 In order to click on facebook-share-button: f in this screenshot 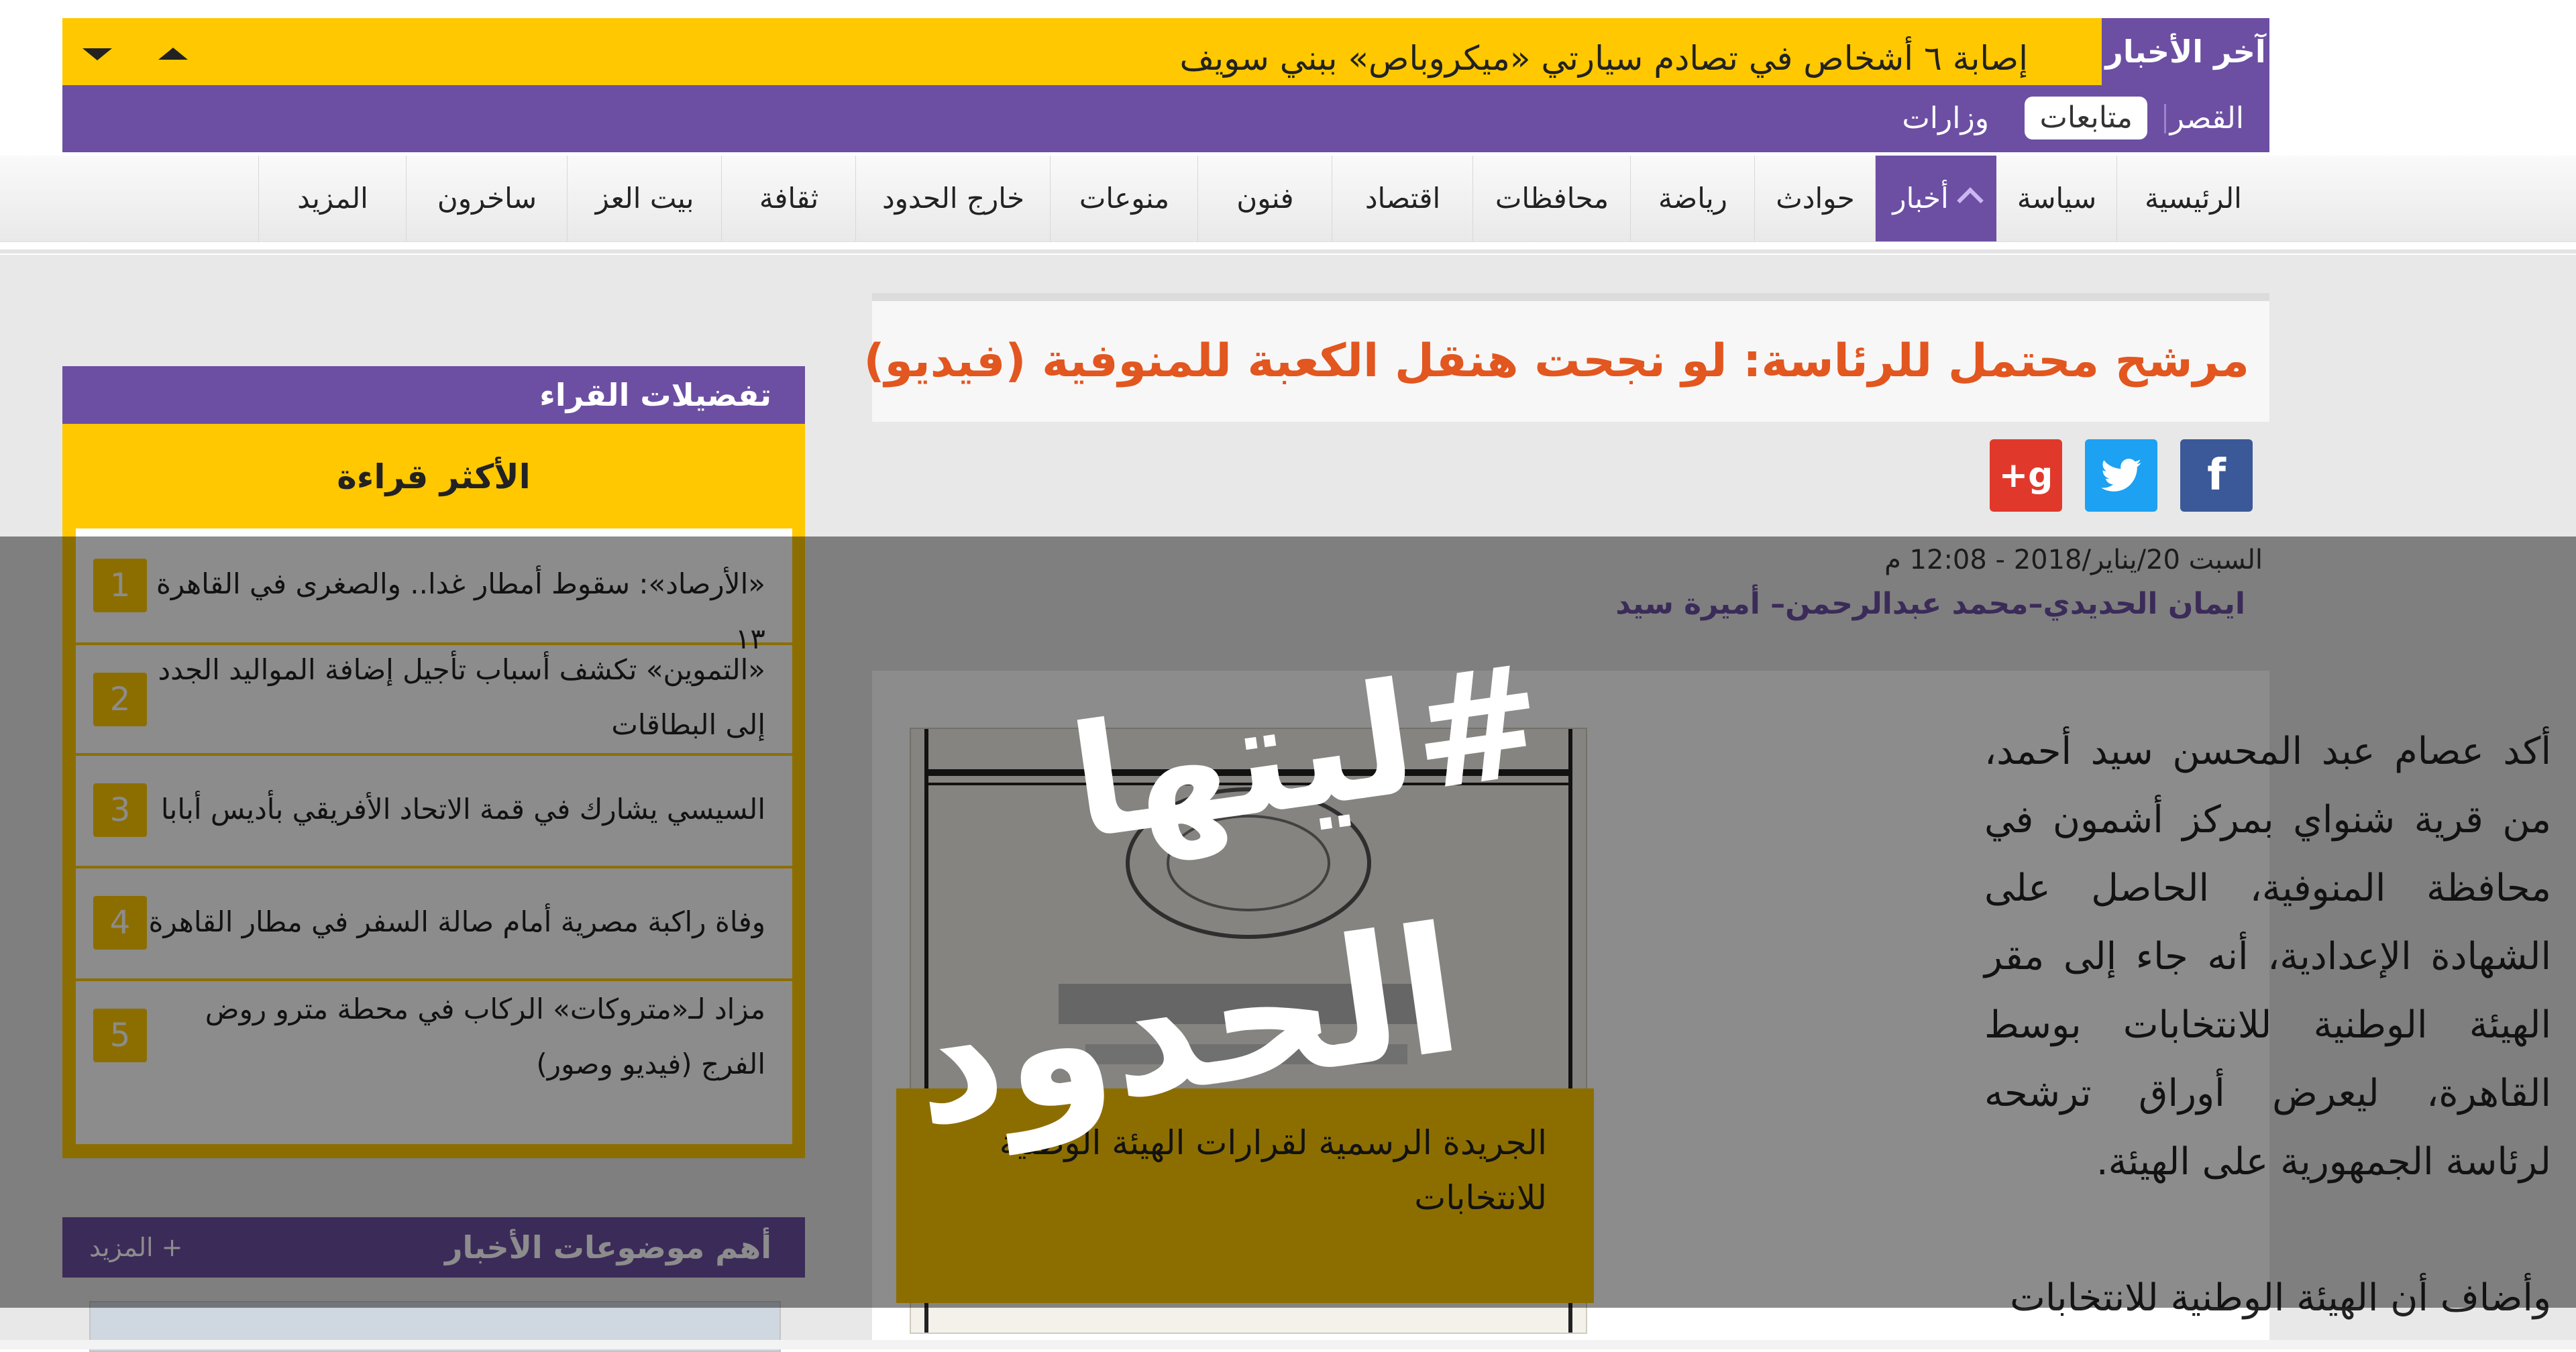, I will do `click(2216, 475)`.